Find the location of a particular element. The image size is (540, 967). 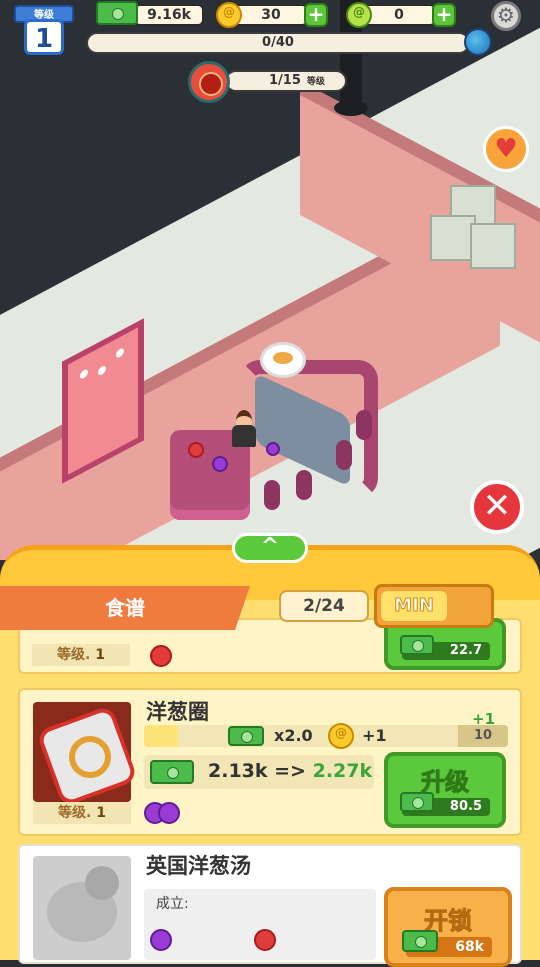

dish-progress: 1/15 等级 is located at coordinates (286, 81).